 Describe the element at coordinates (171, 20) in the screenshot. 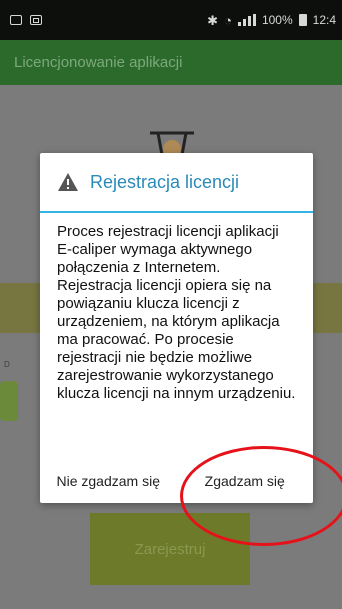

I see `status-bar: ✱ ◔ 100% 12:4` at that location.